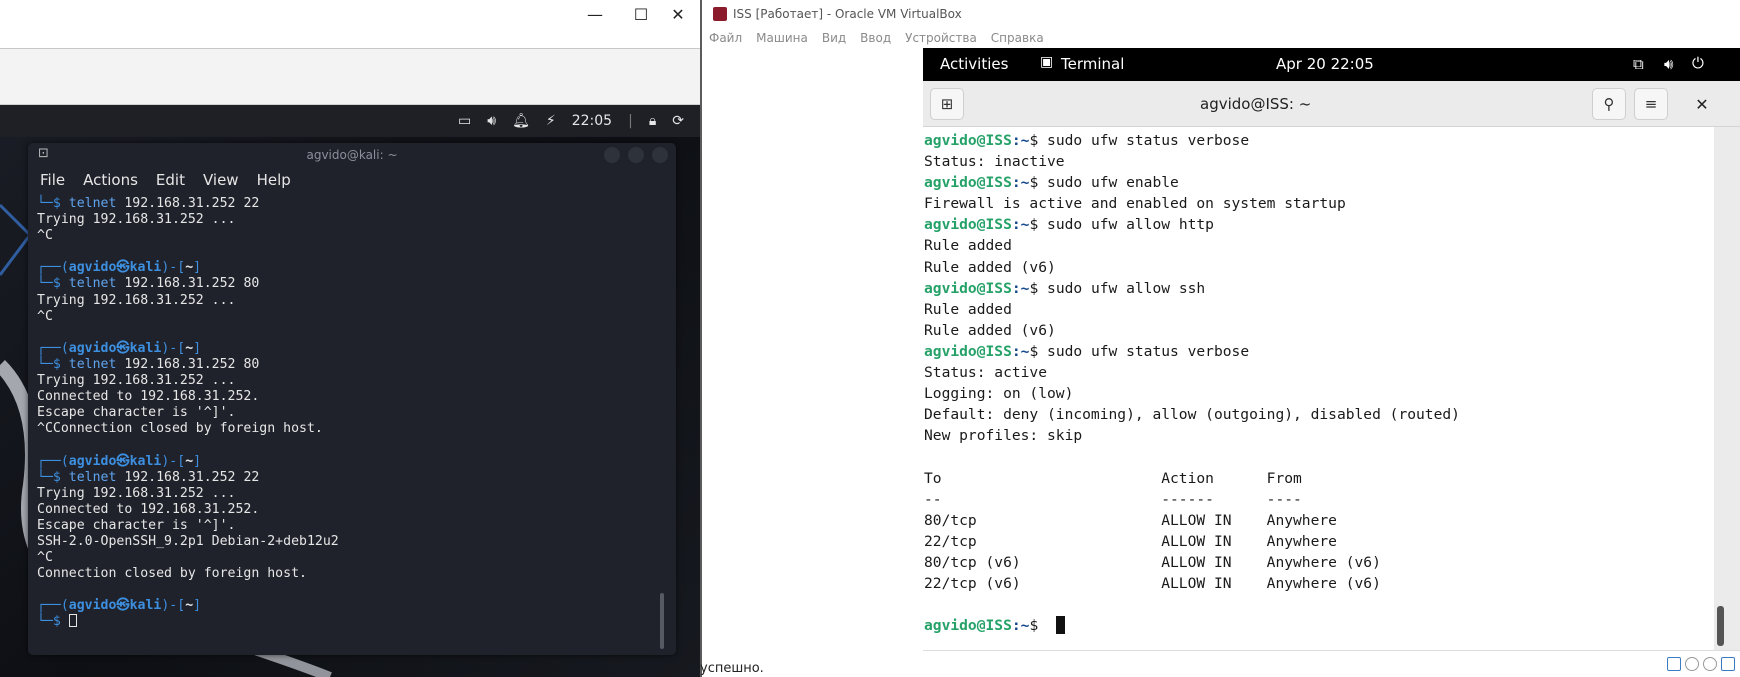 The height and width of the screenshot is (677, 1740). What do you see at coordinates (53, 606) in the screenshot?
I see `prompt-corner: ┌──(` at bounding box center [53, 606].